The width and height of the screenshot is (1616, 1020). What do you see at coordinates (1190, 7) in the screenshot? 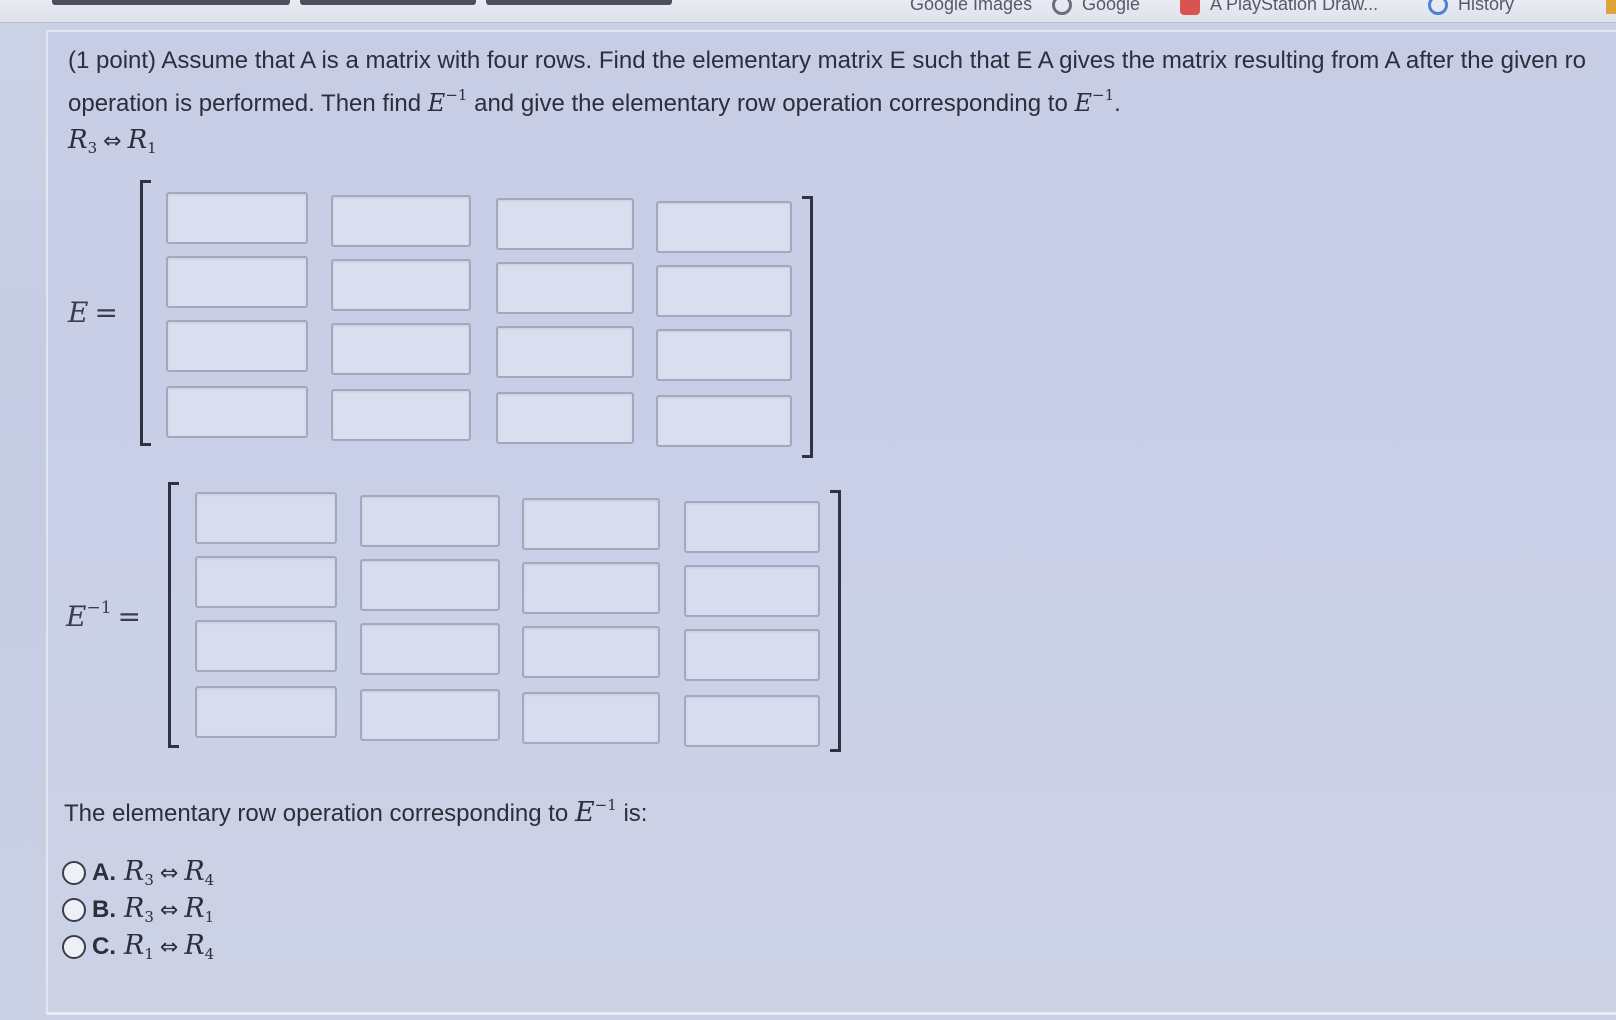
I see `bookmark-icon` at bounding box center [1190, 7].